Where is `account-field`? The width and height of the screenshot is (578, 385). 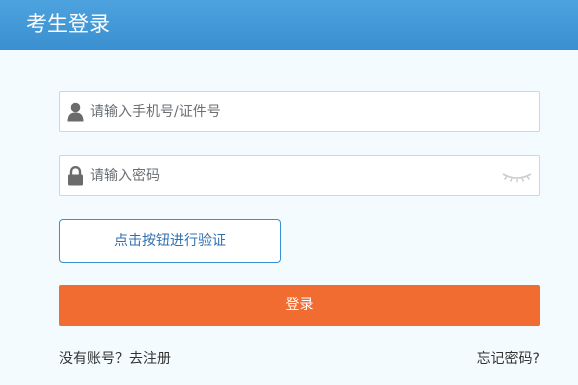
account-field is located at coordinates (299, 111).